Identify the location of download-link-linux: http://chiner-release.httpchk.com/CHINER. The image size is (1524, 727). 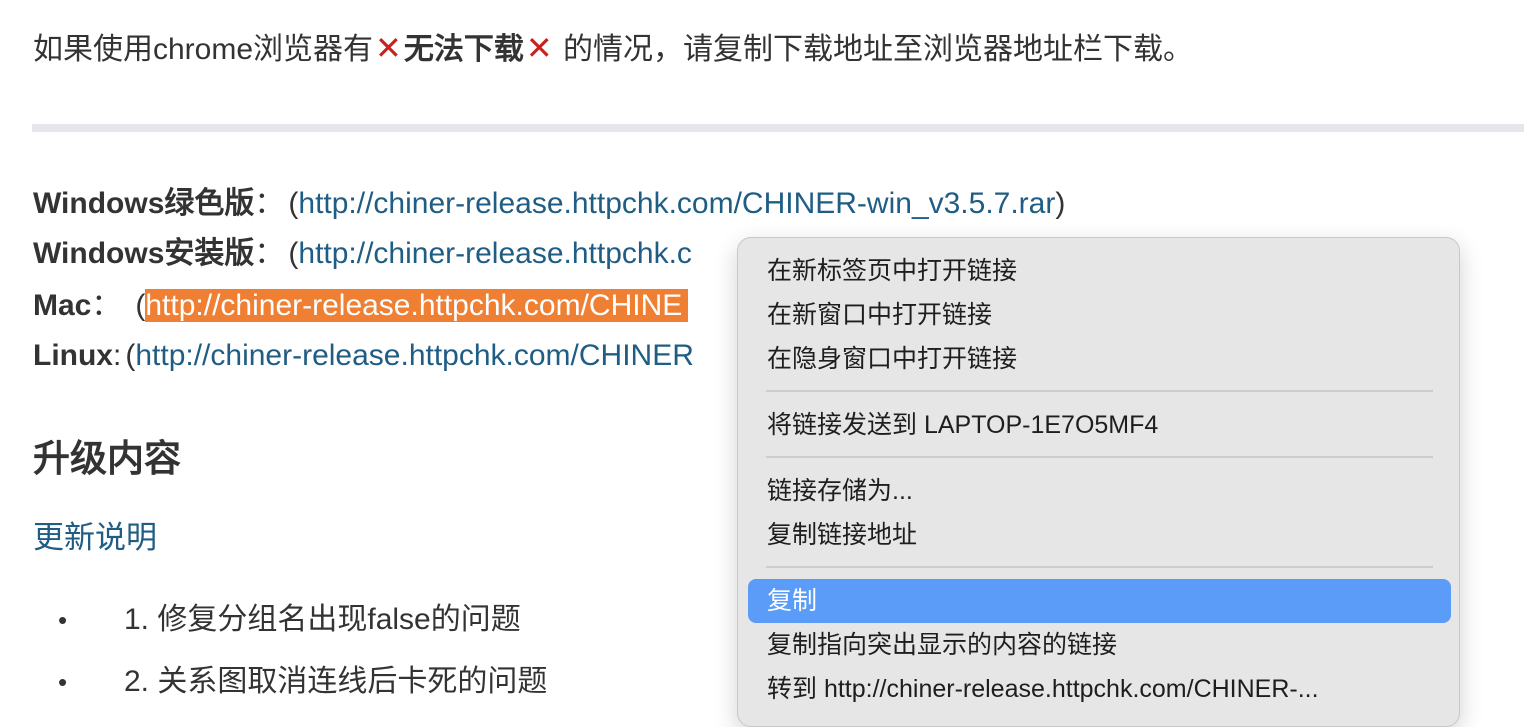
(414, 355).